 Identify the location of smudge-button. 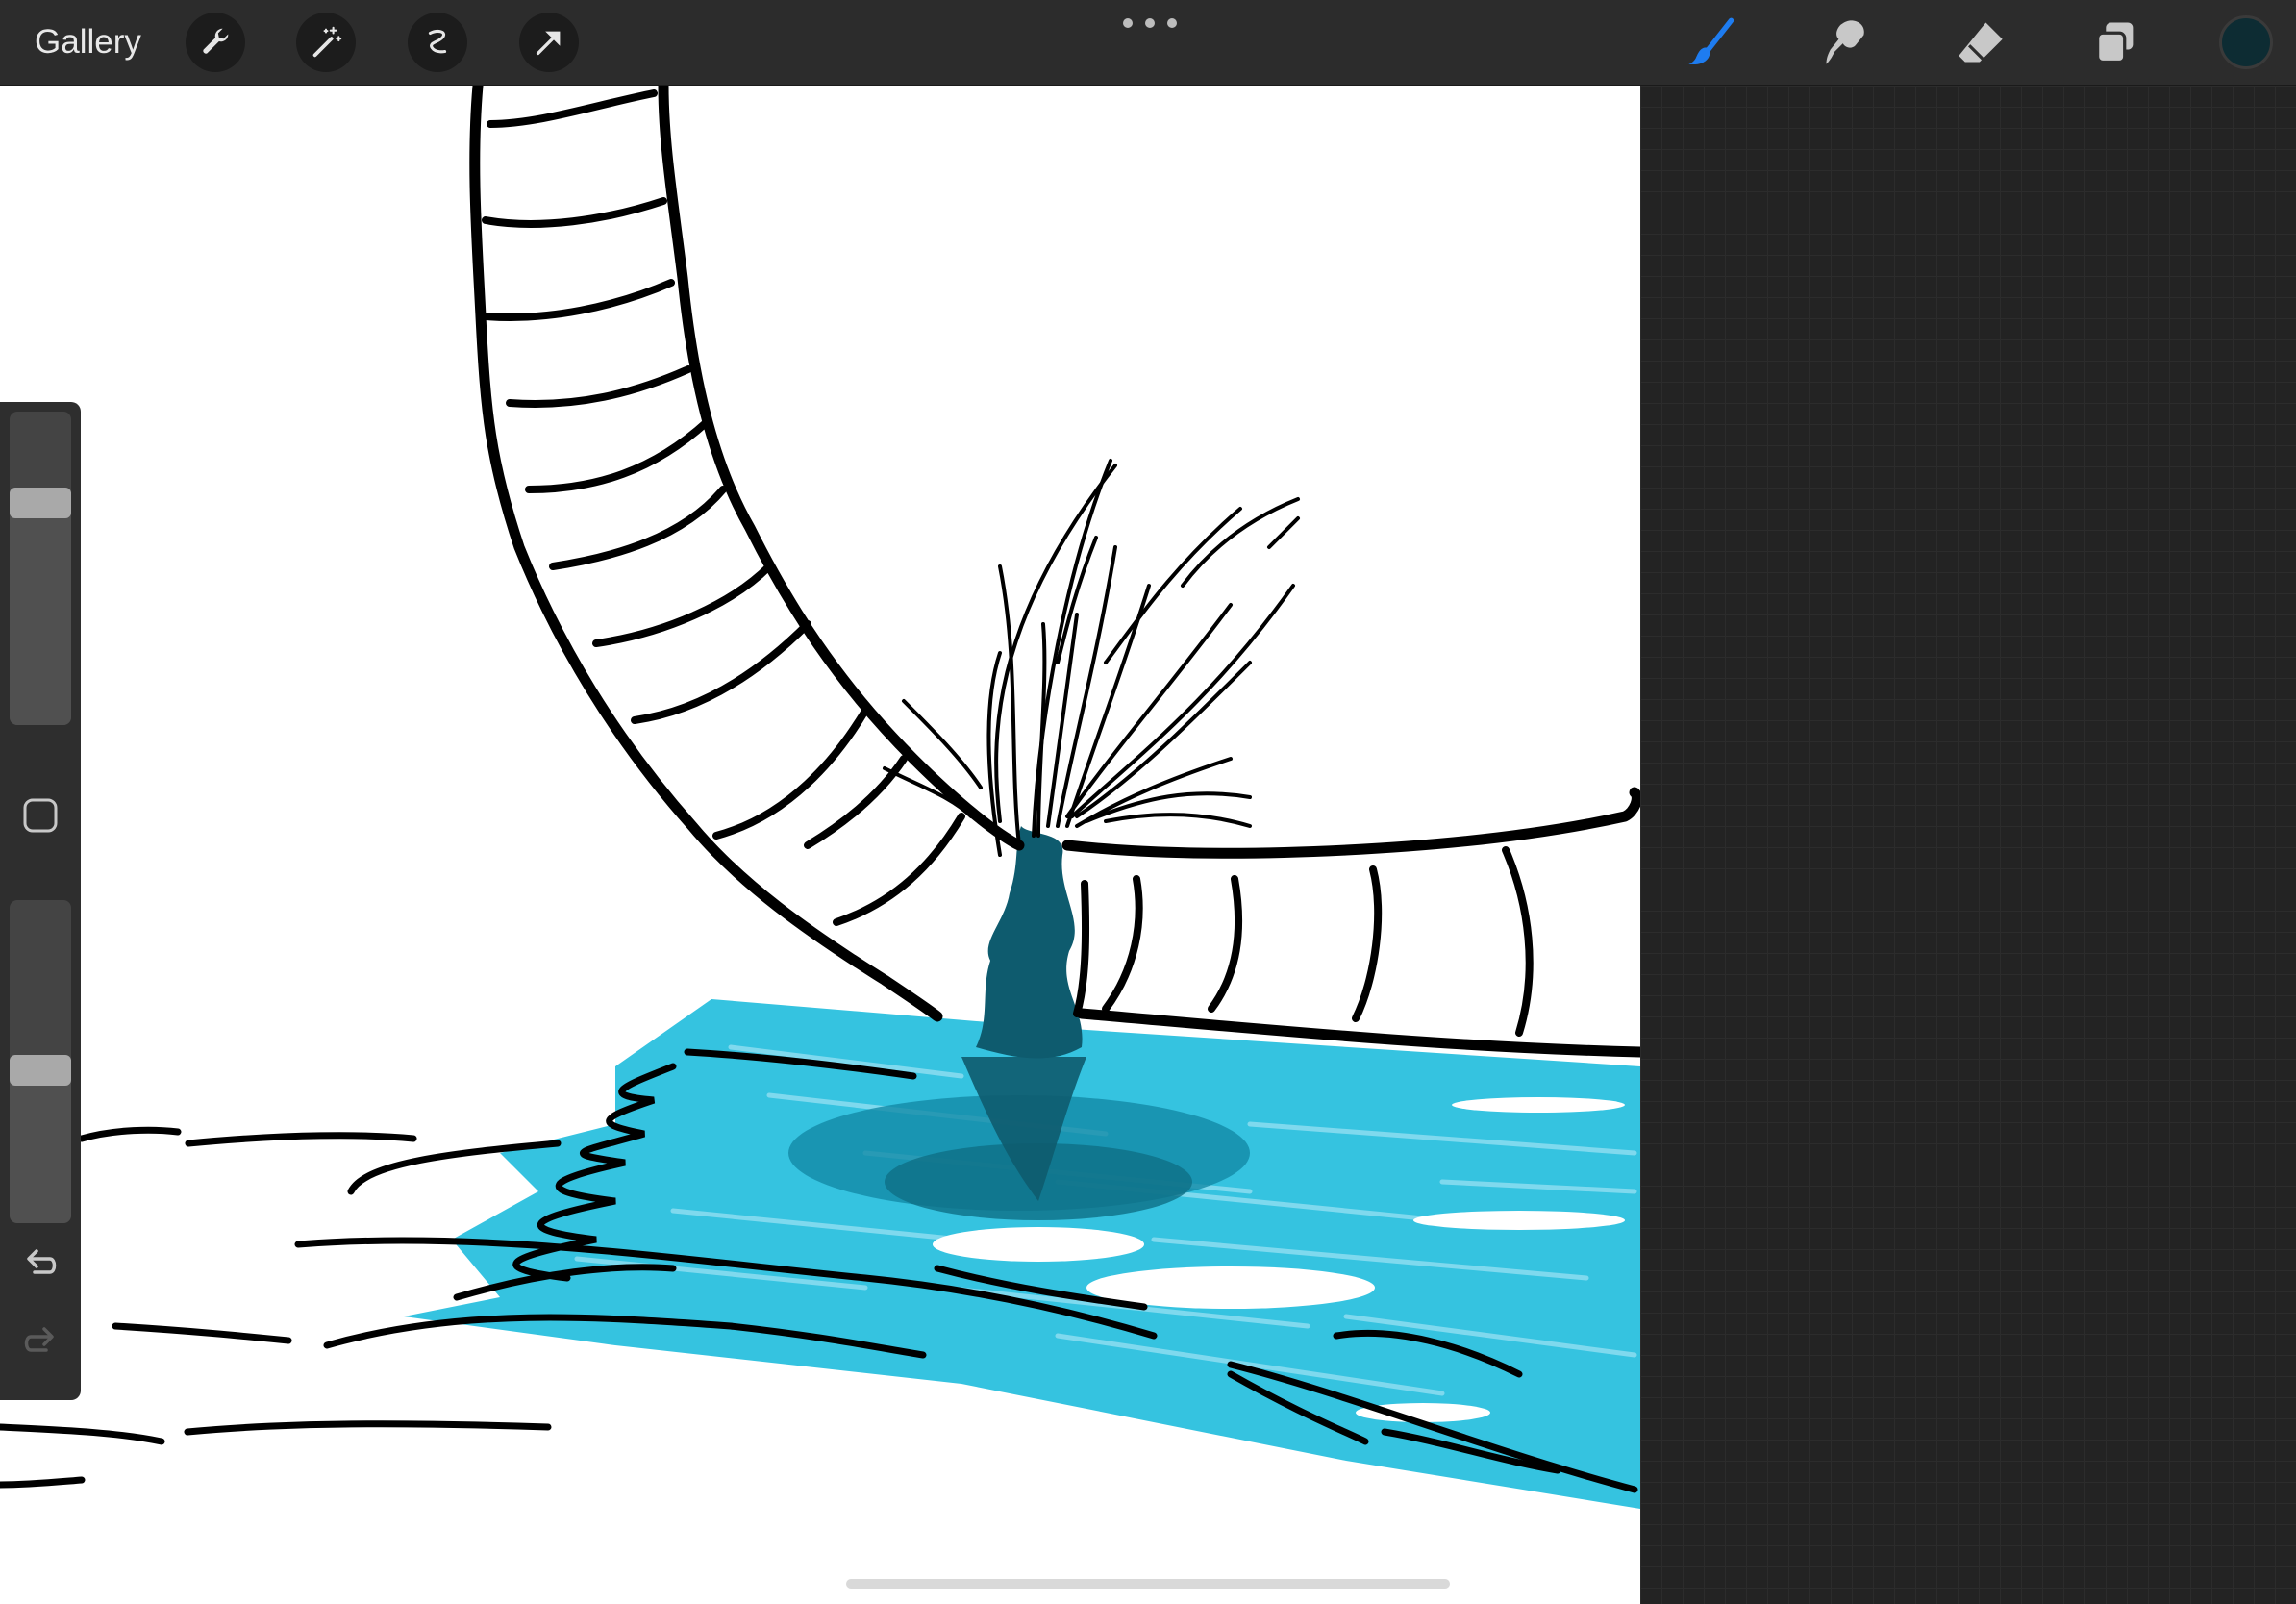
(1846, 42).